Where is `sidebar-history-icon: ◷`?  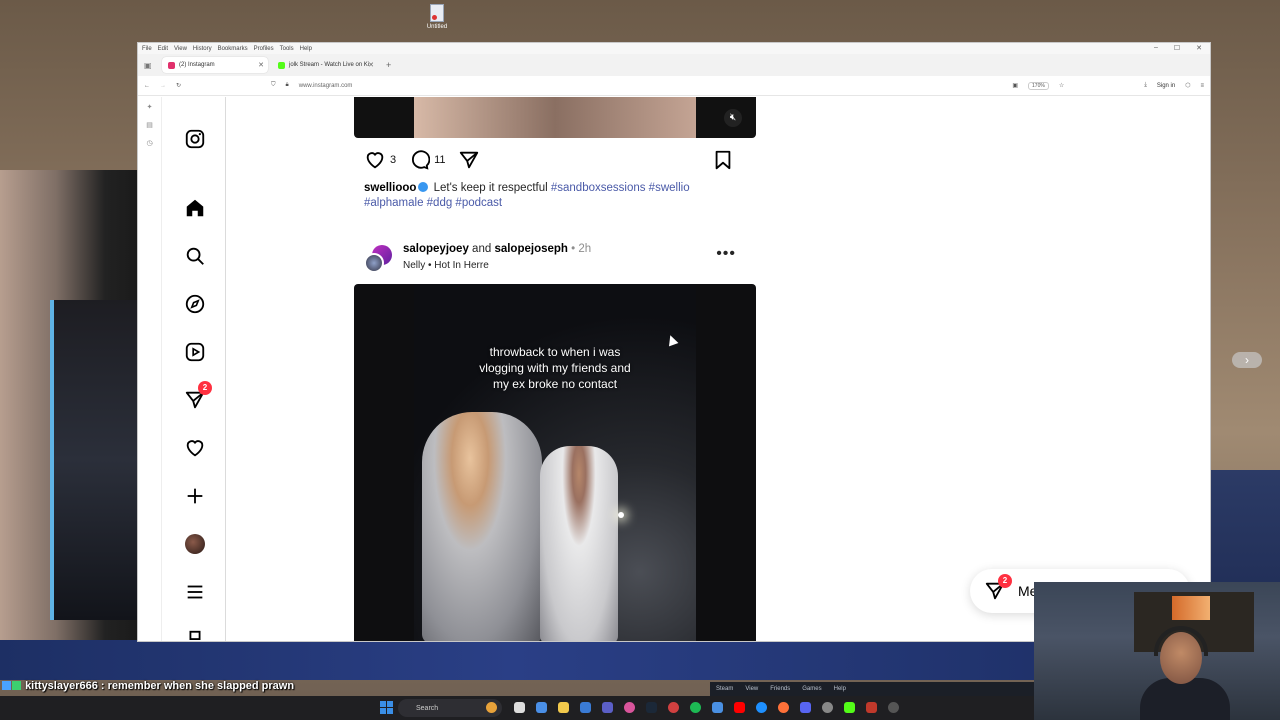 sidebar-history-icon: ◷ is located at coordinates (149, 143).